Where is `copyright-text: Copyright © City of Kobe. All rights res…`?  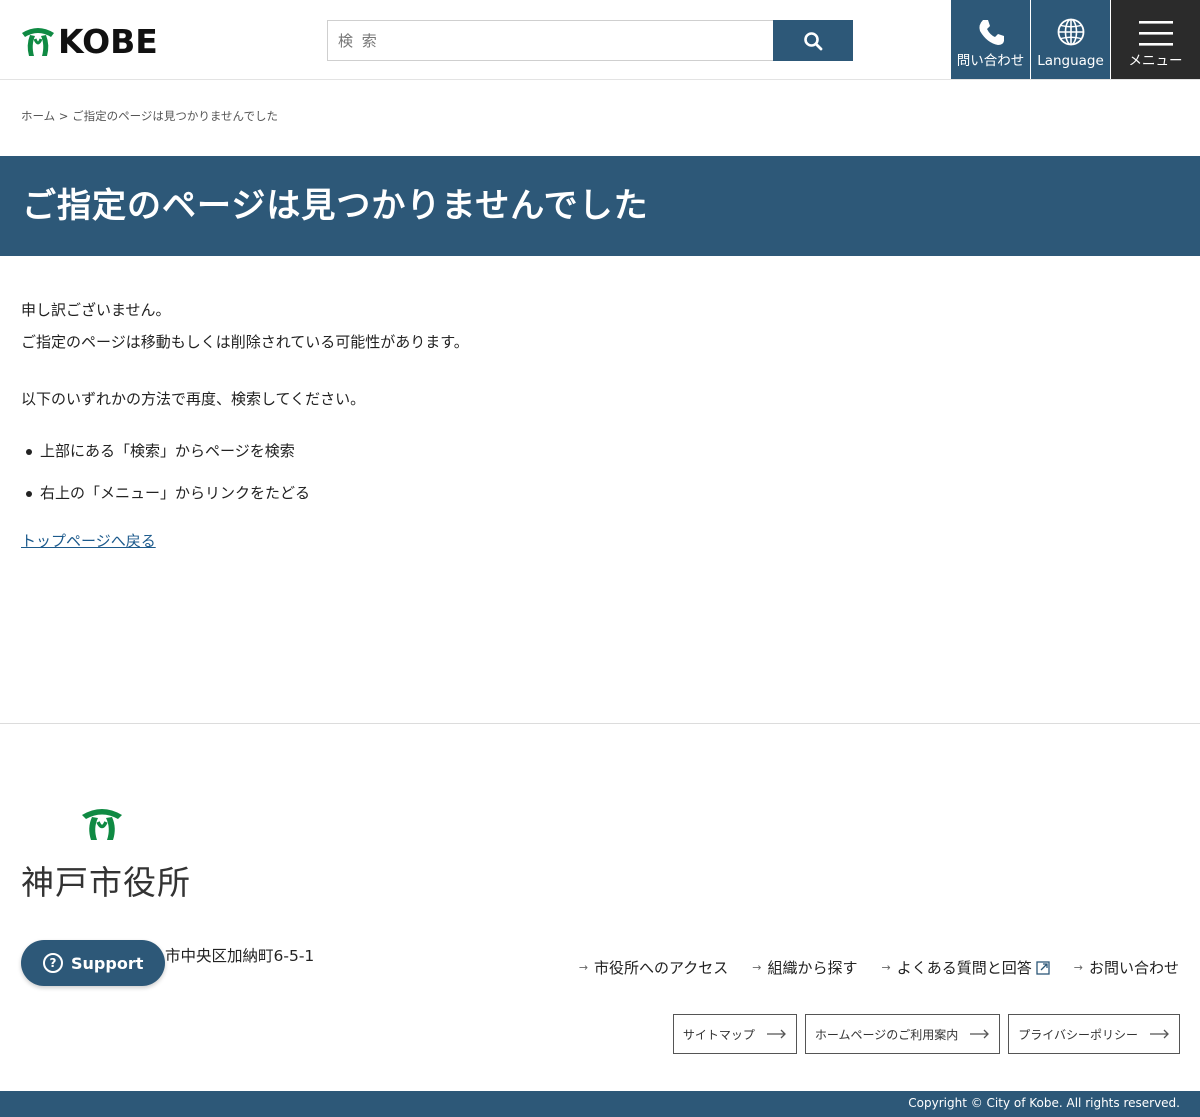 copyright-text: Copyright © City of Kobe. All rights res… is located at coordinates (1044, 1103).